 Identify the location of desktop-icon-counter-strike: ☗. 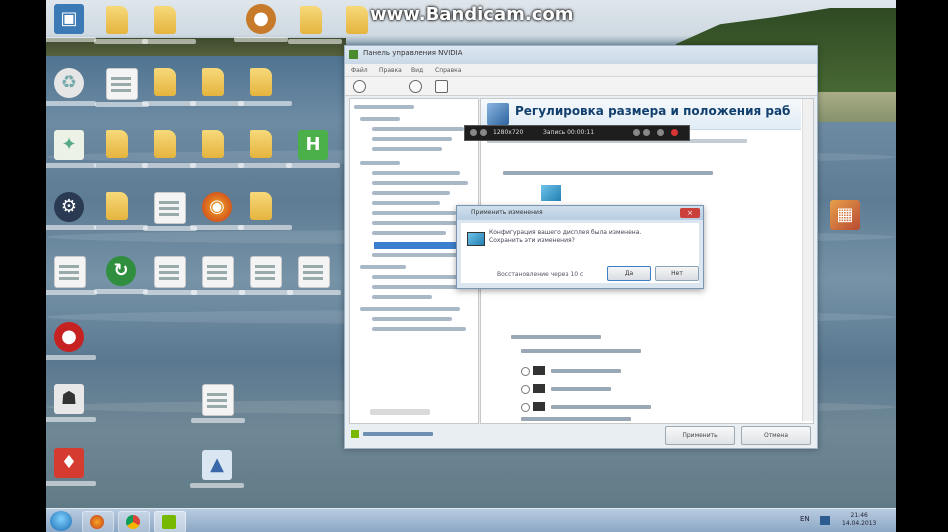
(71, 403).